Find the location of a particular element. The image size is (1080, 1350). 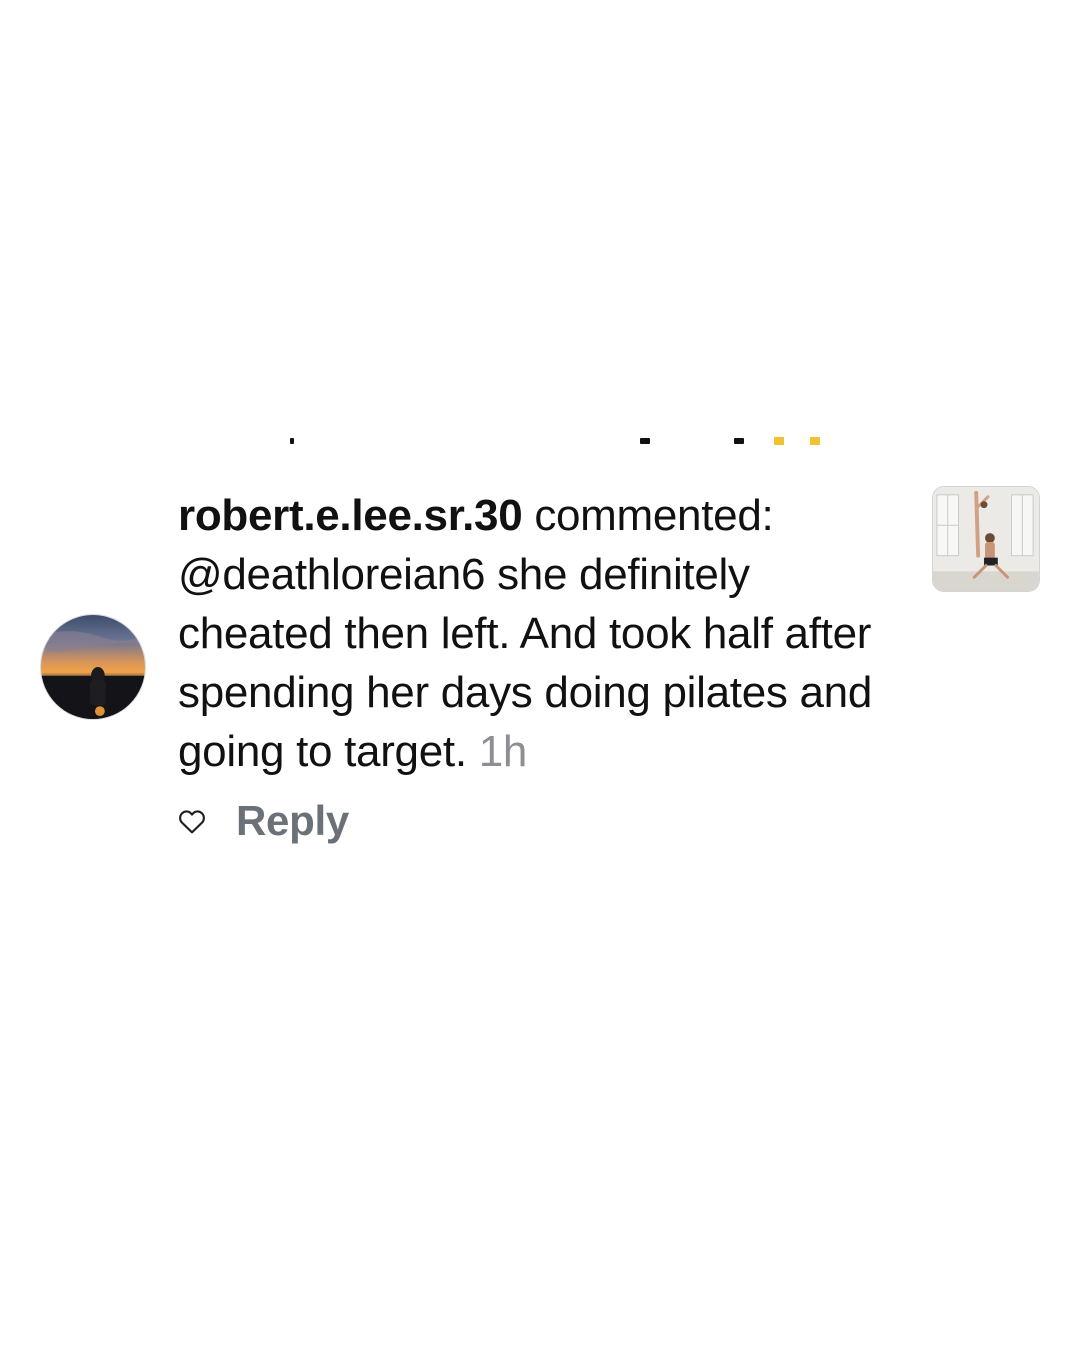

heart-outline-icon is located at coordinates (192, 821).